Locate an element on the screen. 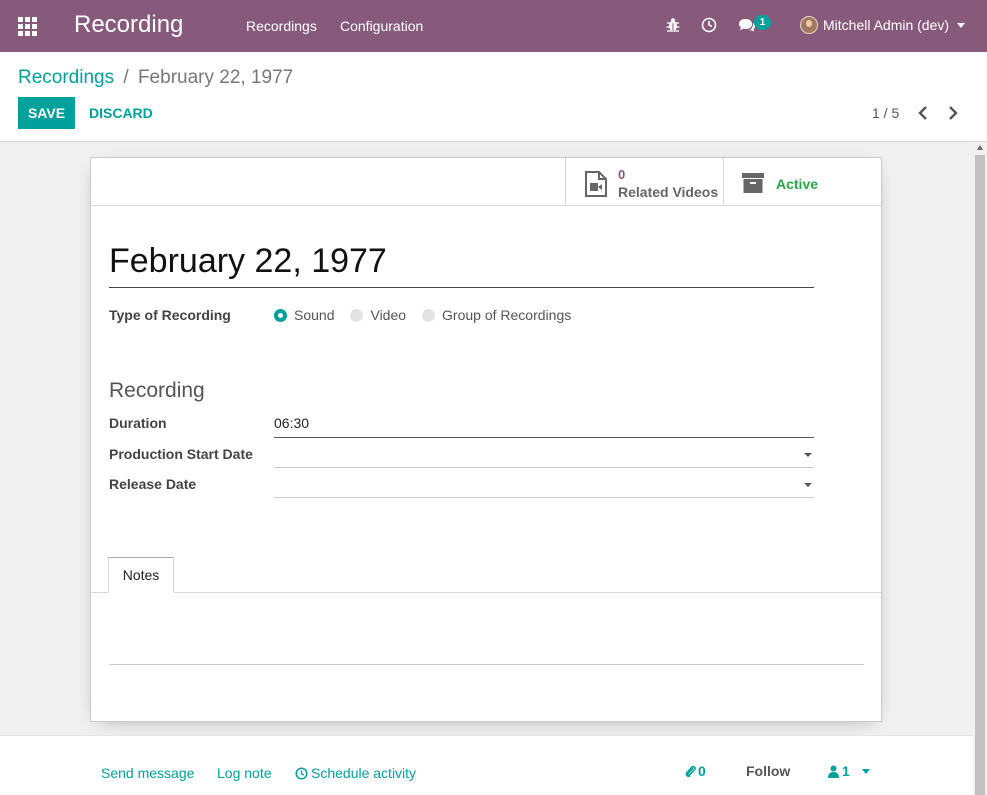  messages-count-badge: 1 is located at coordinates (762, 22).